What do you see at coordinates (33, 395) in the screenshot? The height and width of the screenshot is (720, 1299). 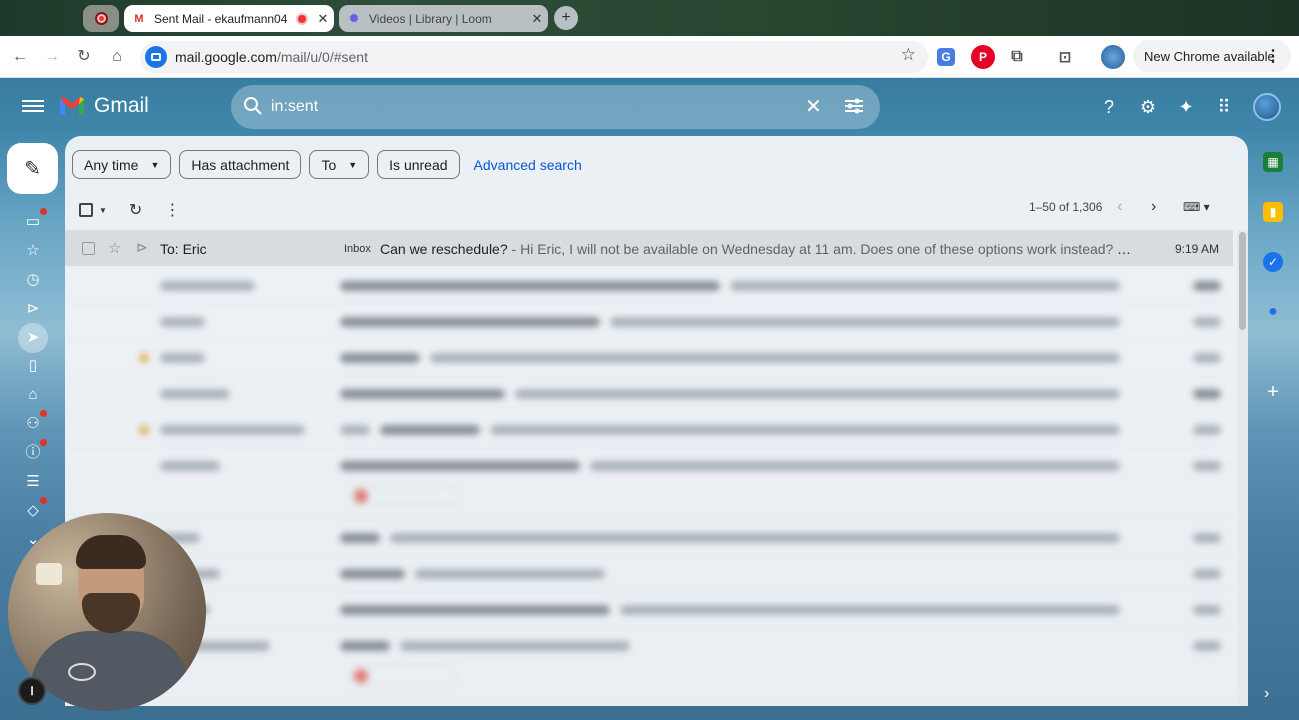 I see `labels-icon: ⌂` at bounding box center [33, 395].